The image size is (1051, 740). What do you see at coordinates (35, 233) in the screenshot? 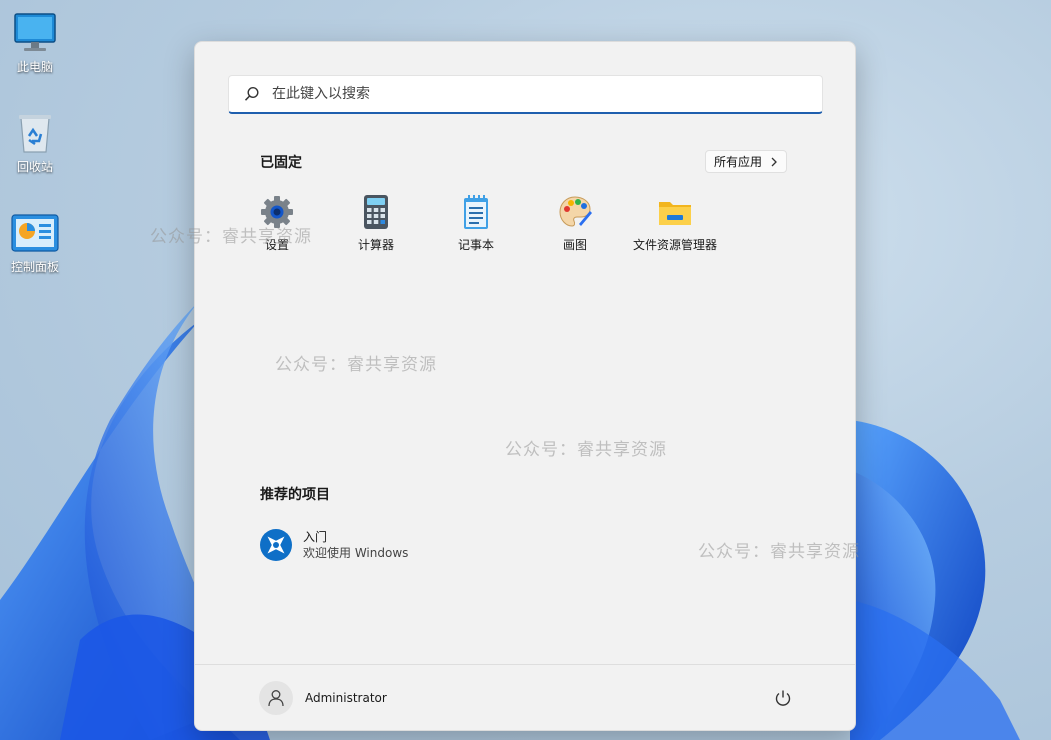
I see `control-panel-icon` at bounding box center [35, 233].